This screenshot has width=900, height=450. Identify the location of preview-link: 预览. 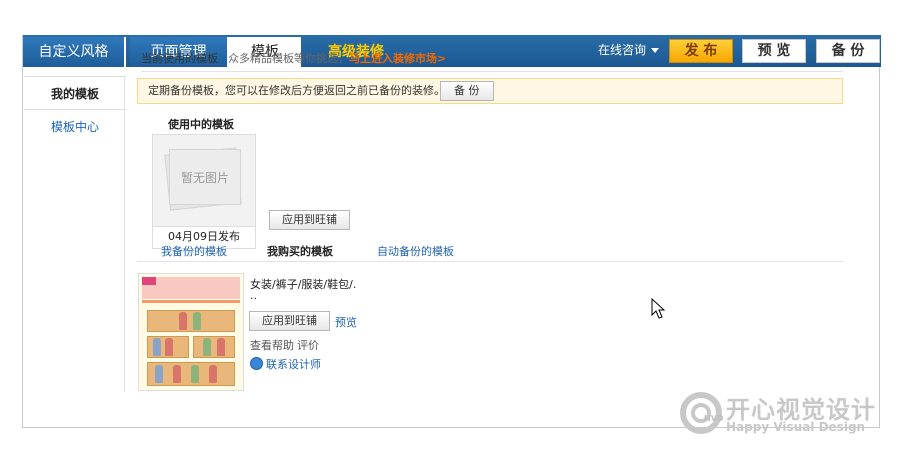
(346, 322).